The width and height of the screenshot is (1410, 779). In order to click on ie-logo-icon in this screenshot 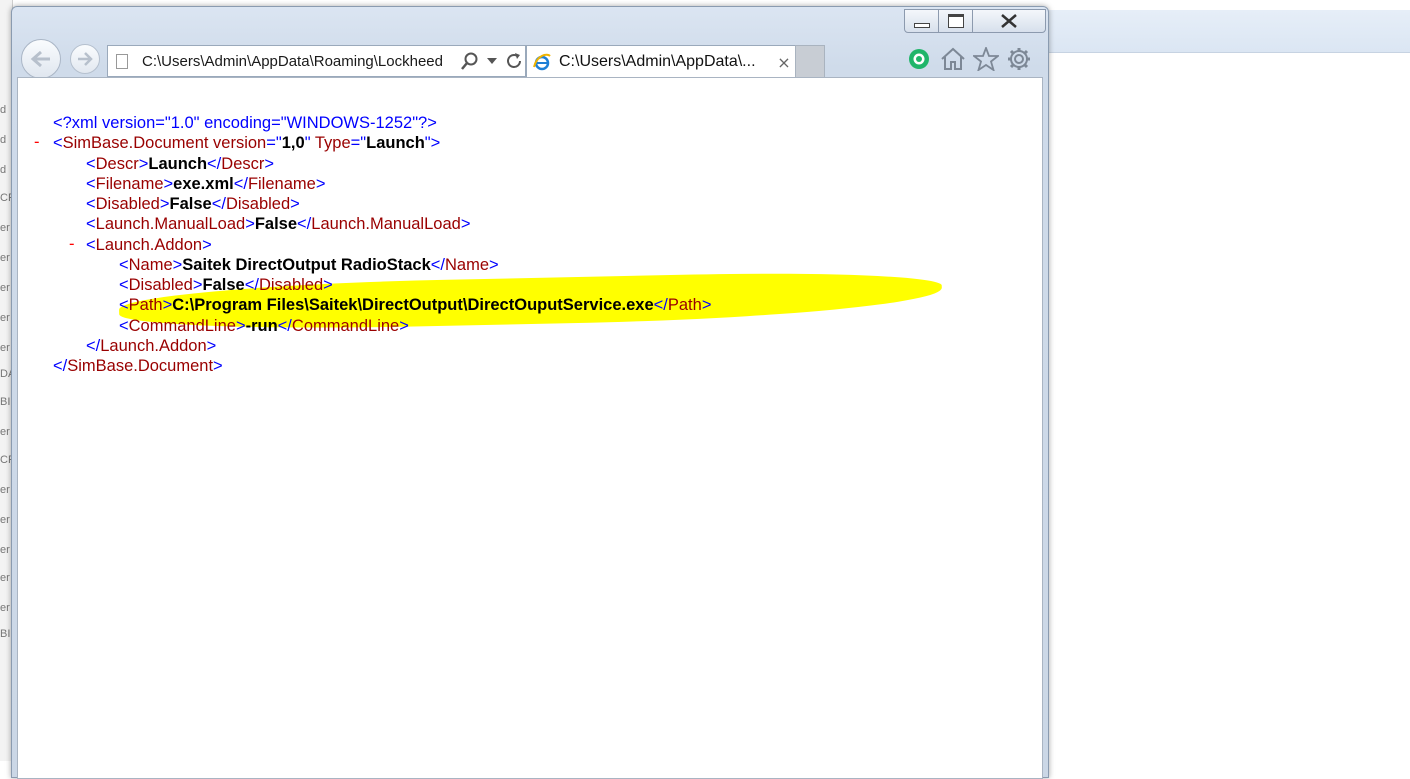, I will do `click(542, 62)`.